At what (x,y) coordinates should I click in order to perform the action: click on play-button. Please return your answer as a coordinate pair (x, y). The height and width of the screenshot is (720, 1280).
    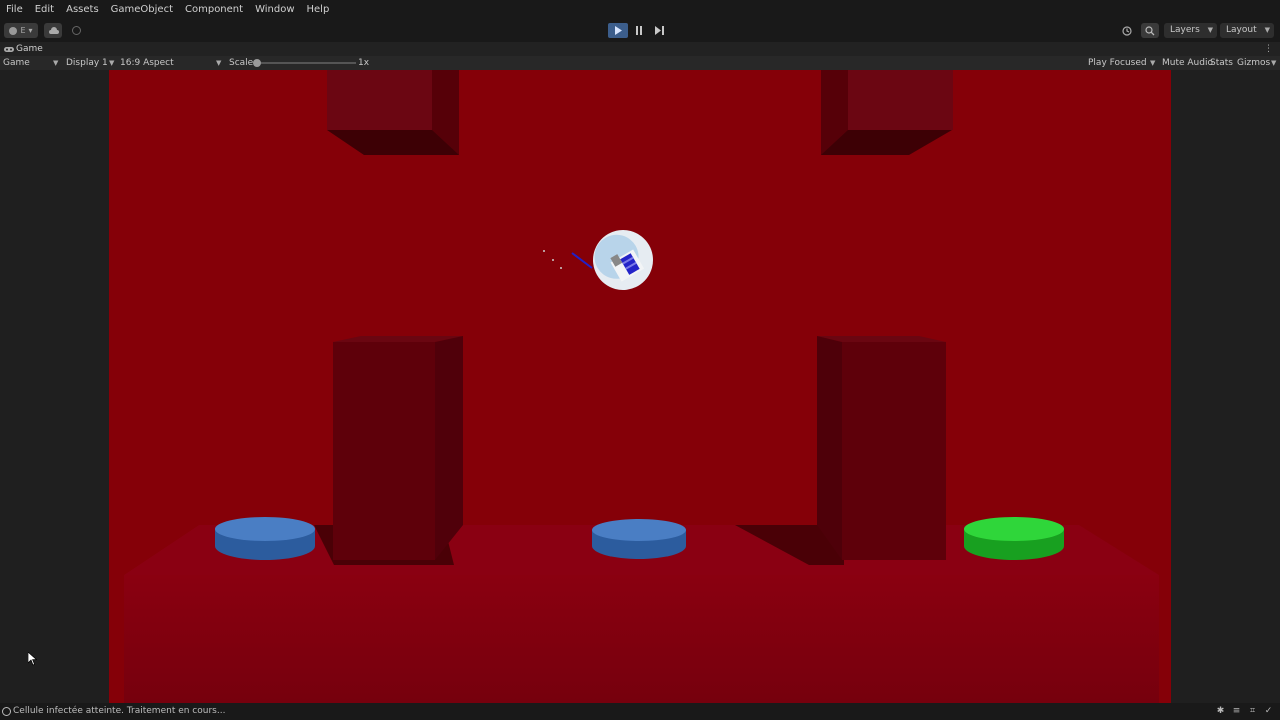
    Looking at the image, I should click on (618, 30).